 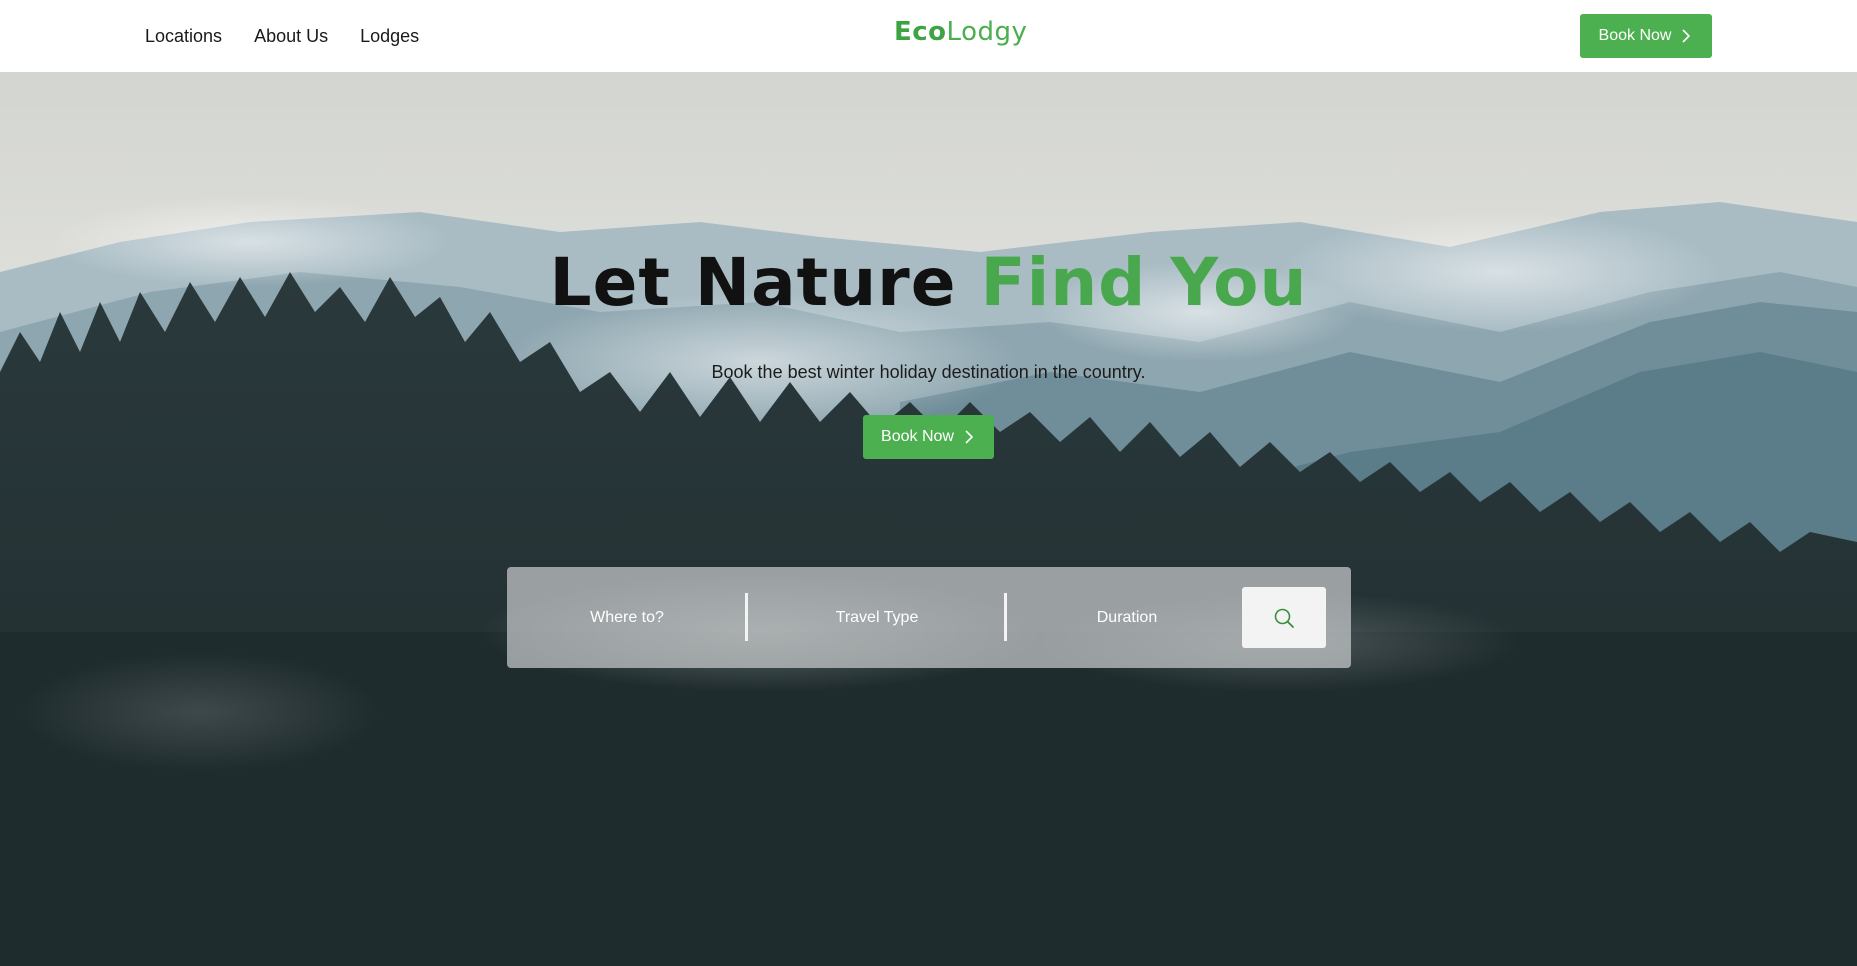 I want to click on logo-part-eco: Eco, so click(x=920, y=32).